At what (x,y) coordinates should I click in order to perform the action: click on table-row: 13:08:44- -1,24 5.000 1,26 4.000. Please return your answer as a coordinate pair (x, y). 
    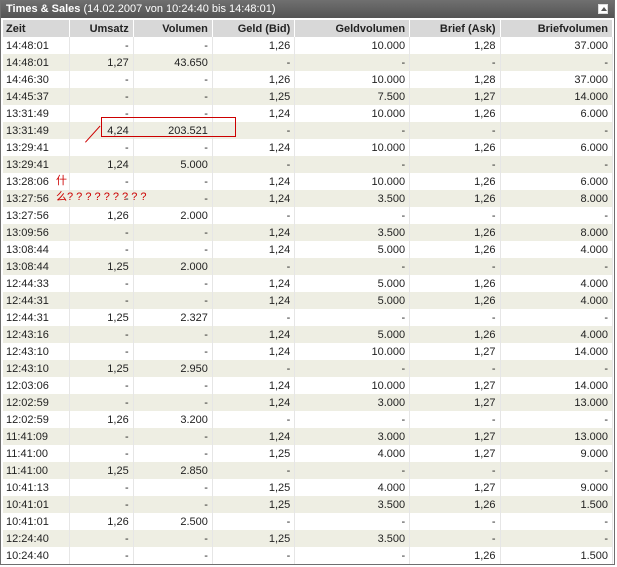
    Looking at the image, I should click on (308, 249).